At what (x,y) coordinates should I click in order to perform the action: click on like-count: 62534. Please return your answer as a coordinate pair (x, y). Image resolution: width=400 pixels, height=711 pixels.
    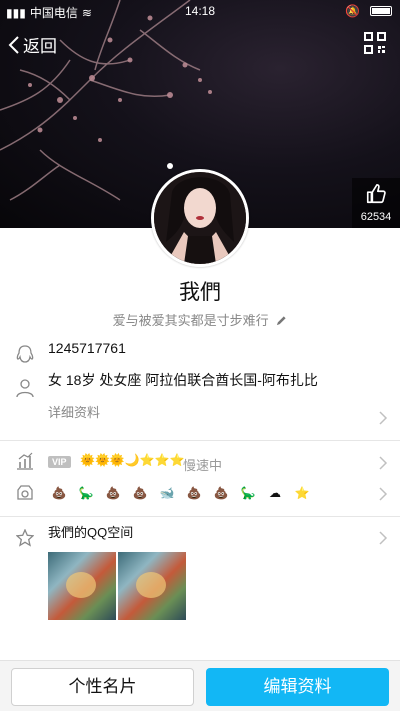
    Looking at the image, I should click on (376, 217).